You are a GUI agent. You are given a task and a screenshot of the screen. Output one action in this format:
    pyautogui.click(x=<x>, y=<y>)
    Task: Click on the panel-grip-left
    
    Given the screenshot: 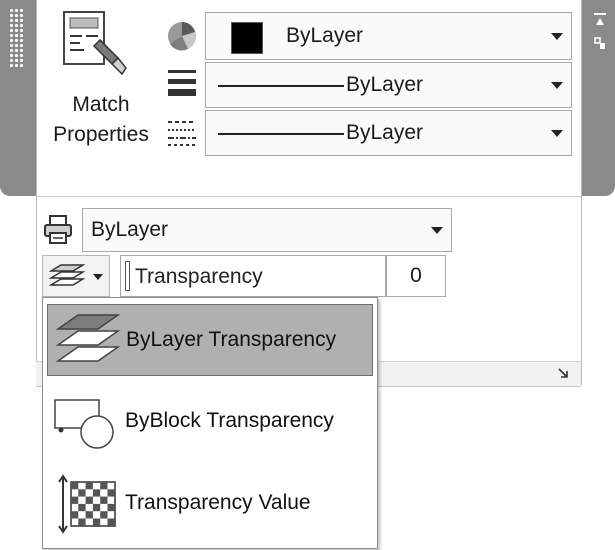 What is the action you would take?
    pyautogui.click(x=18, y=98)
    